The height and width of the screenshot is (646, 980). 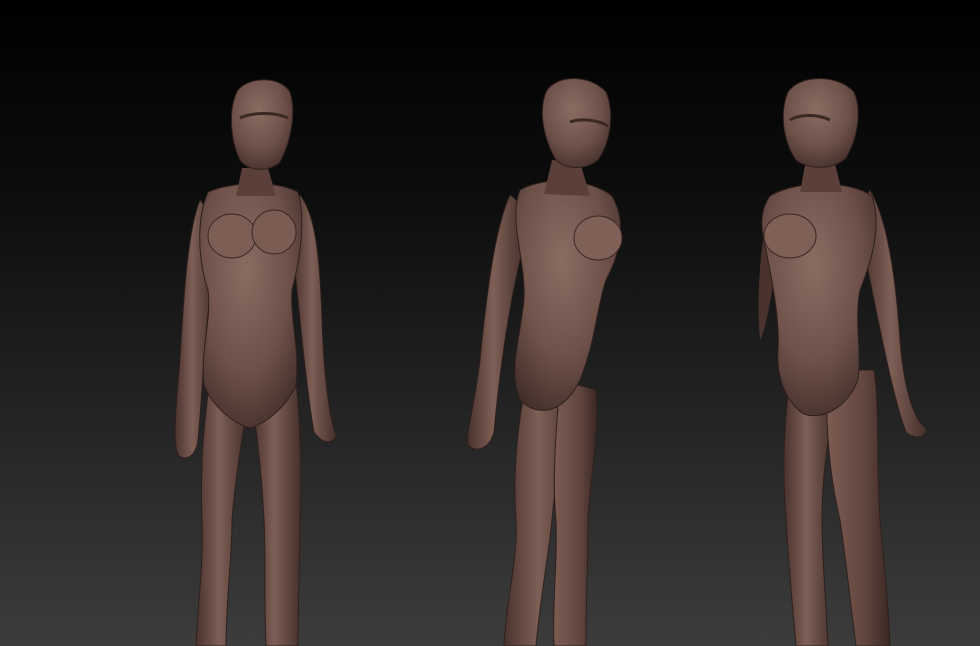 What do you see at coordinates (232, 236) in the screenshot?
I see `front-chest-left` at bounding box center [232, 236].